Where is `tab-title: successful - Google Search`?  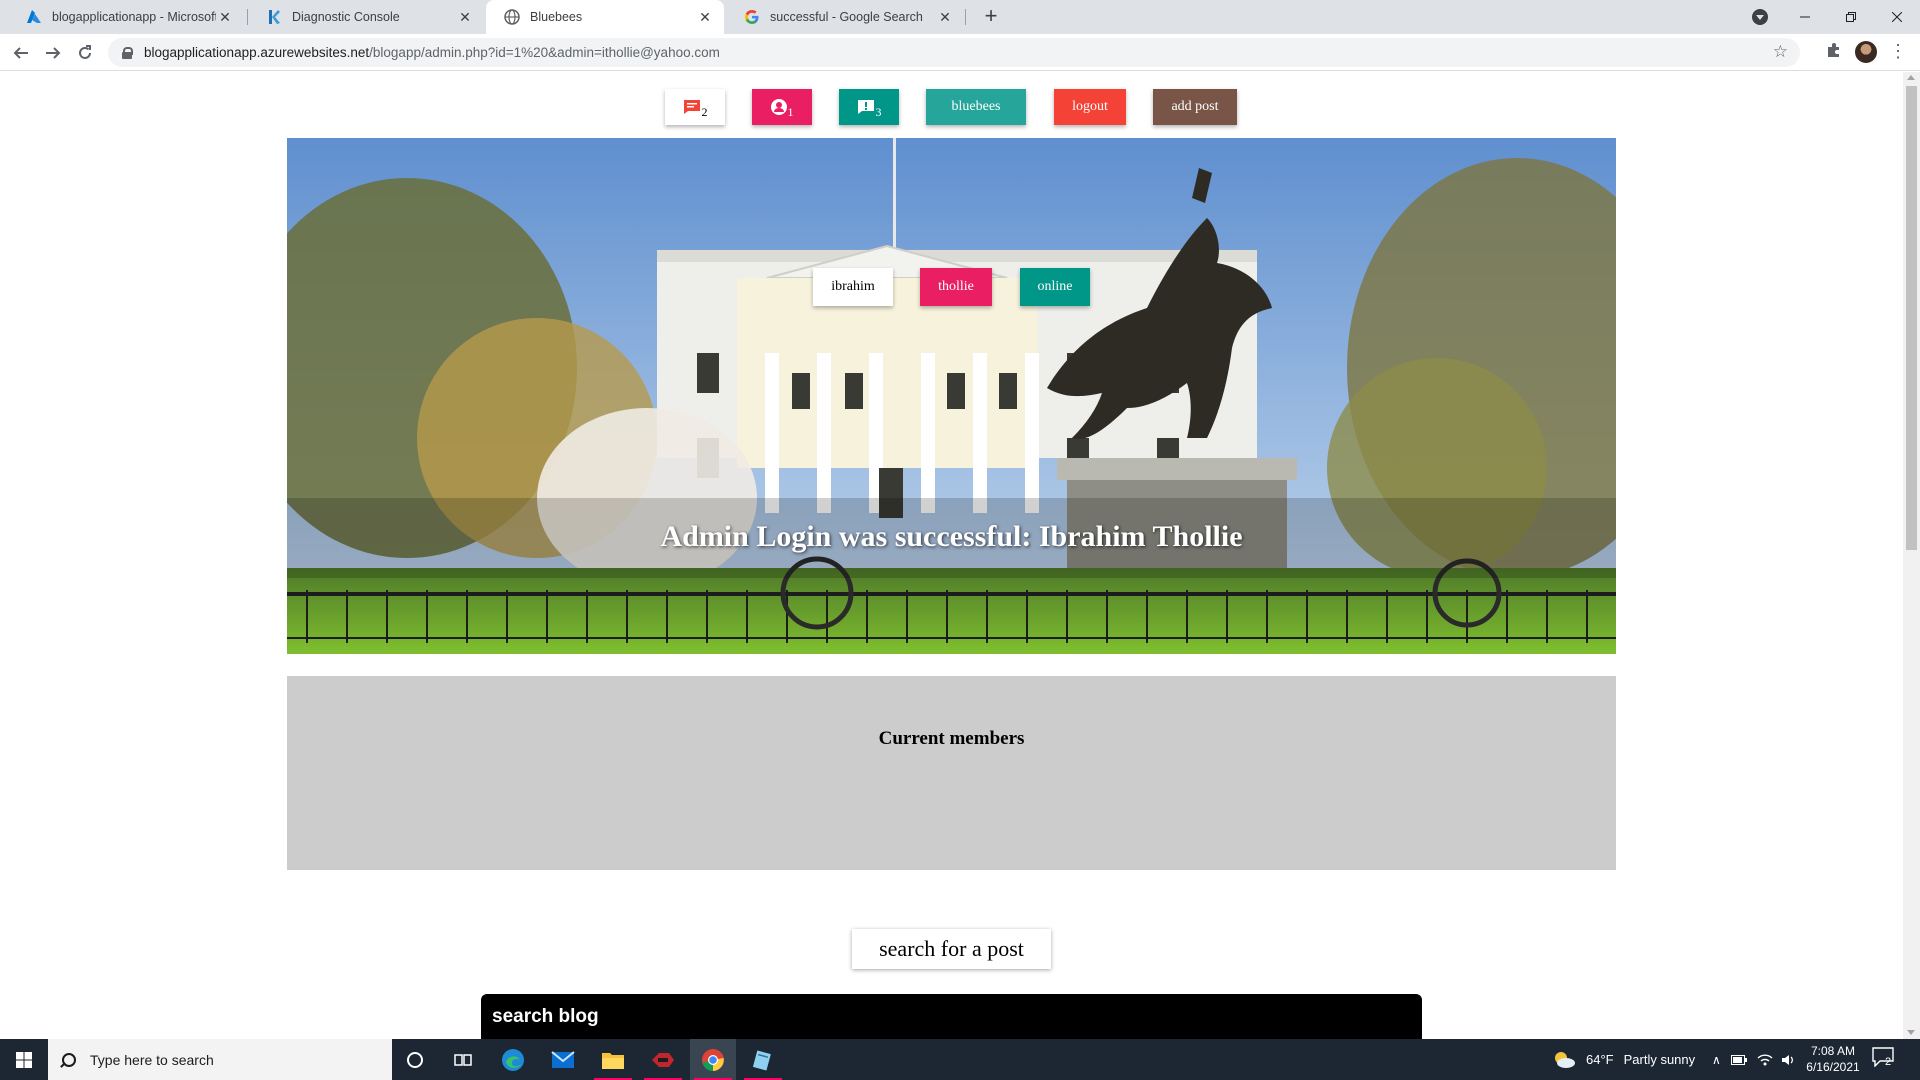 tab-title: successful - Google Search is located at coordinates (846, 17).